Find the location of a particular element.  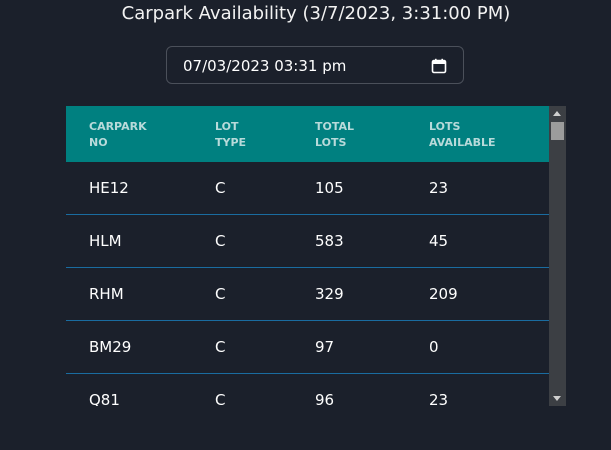

cell-lots-available: 45 is located at coordinates (439, 241).